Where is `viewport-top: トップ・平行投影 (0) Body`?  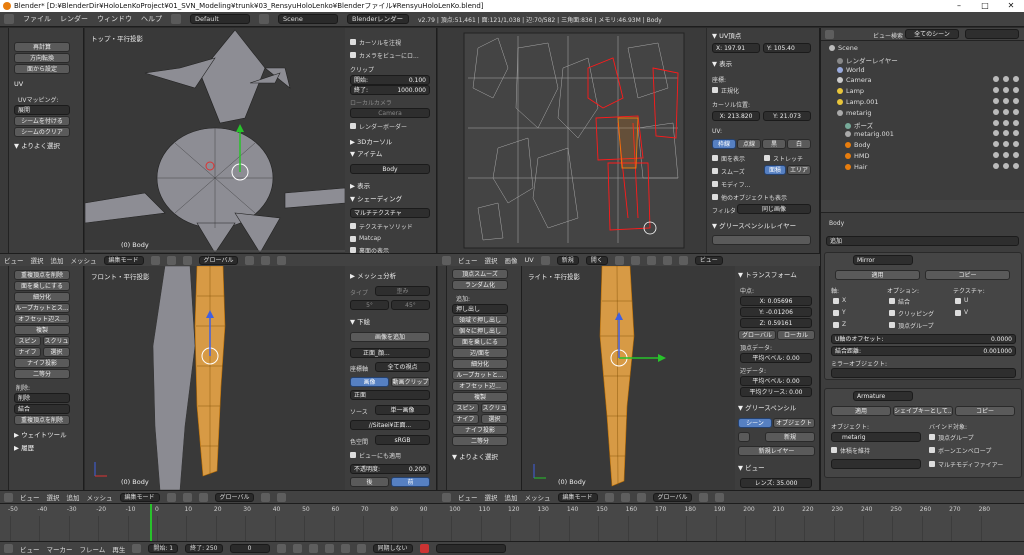
viewport-top: トップ・平行投影 (0) Body is located at coordinates (215, 140).